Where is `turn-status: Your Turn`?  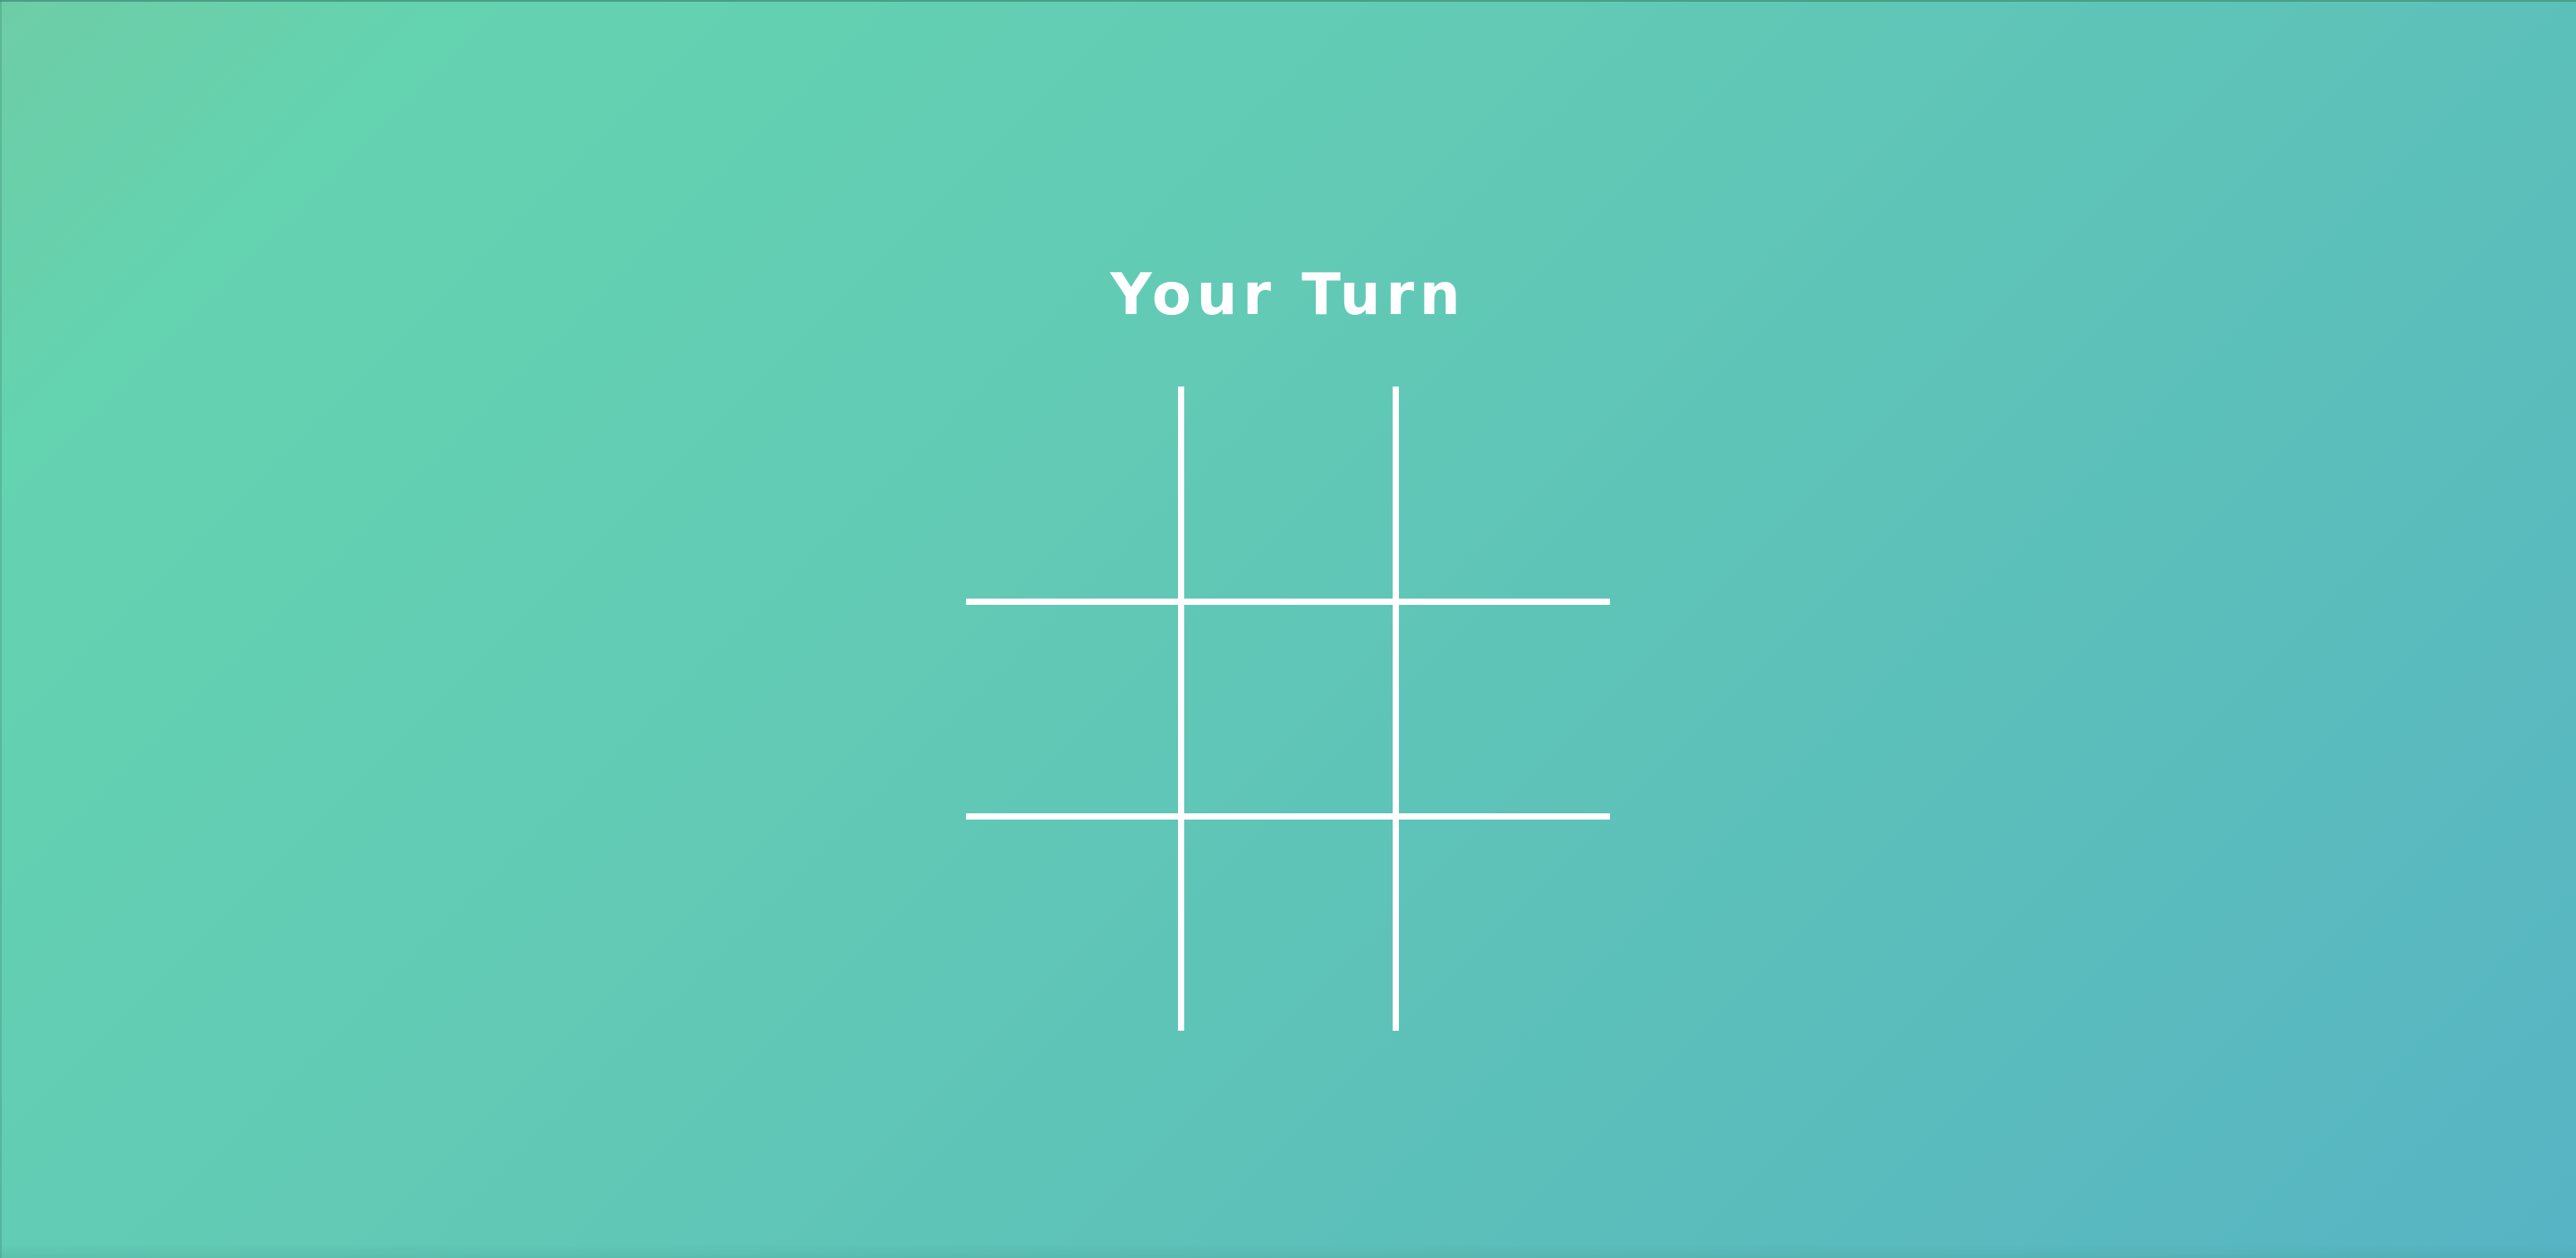 turn-status: Your Turn is located at coordinates (1288, 295).